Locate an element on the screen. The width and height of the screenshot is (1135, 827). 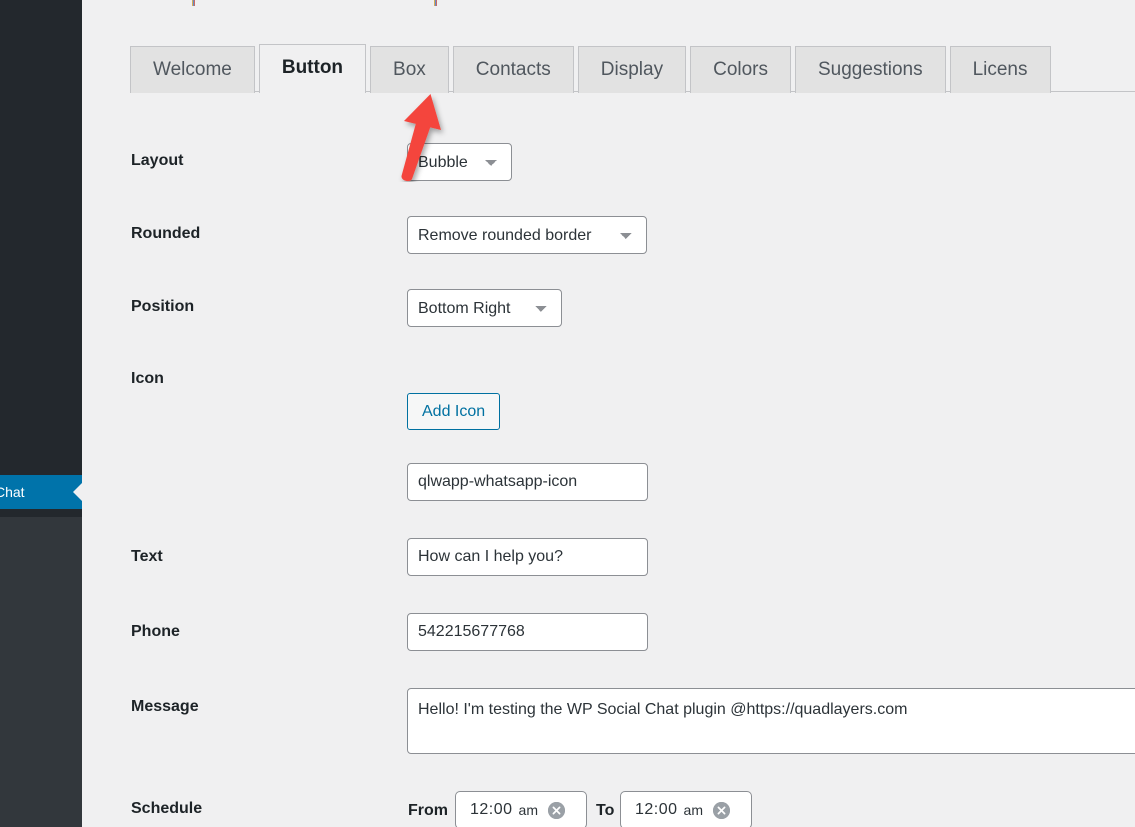
label-message: Message is located at coordinates (165, 706).